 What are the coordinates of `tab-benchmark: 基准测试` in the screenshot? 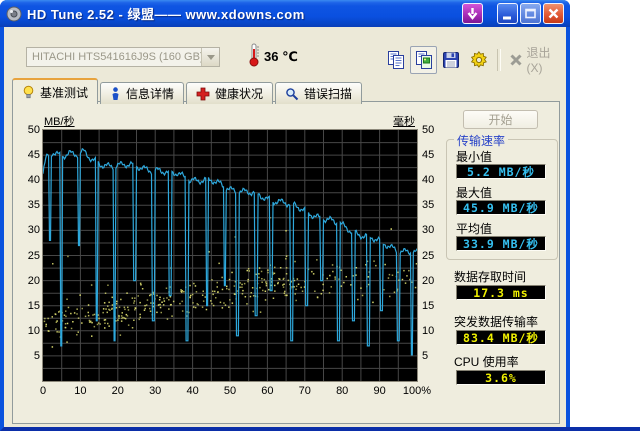 It's located at (55, 91).